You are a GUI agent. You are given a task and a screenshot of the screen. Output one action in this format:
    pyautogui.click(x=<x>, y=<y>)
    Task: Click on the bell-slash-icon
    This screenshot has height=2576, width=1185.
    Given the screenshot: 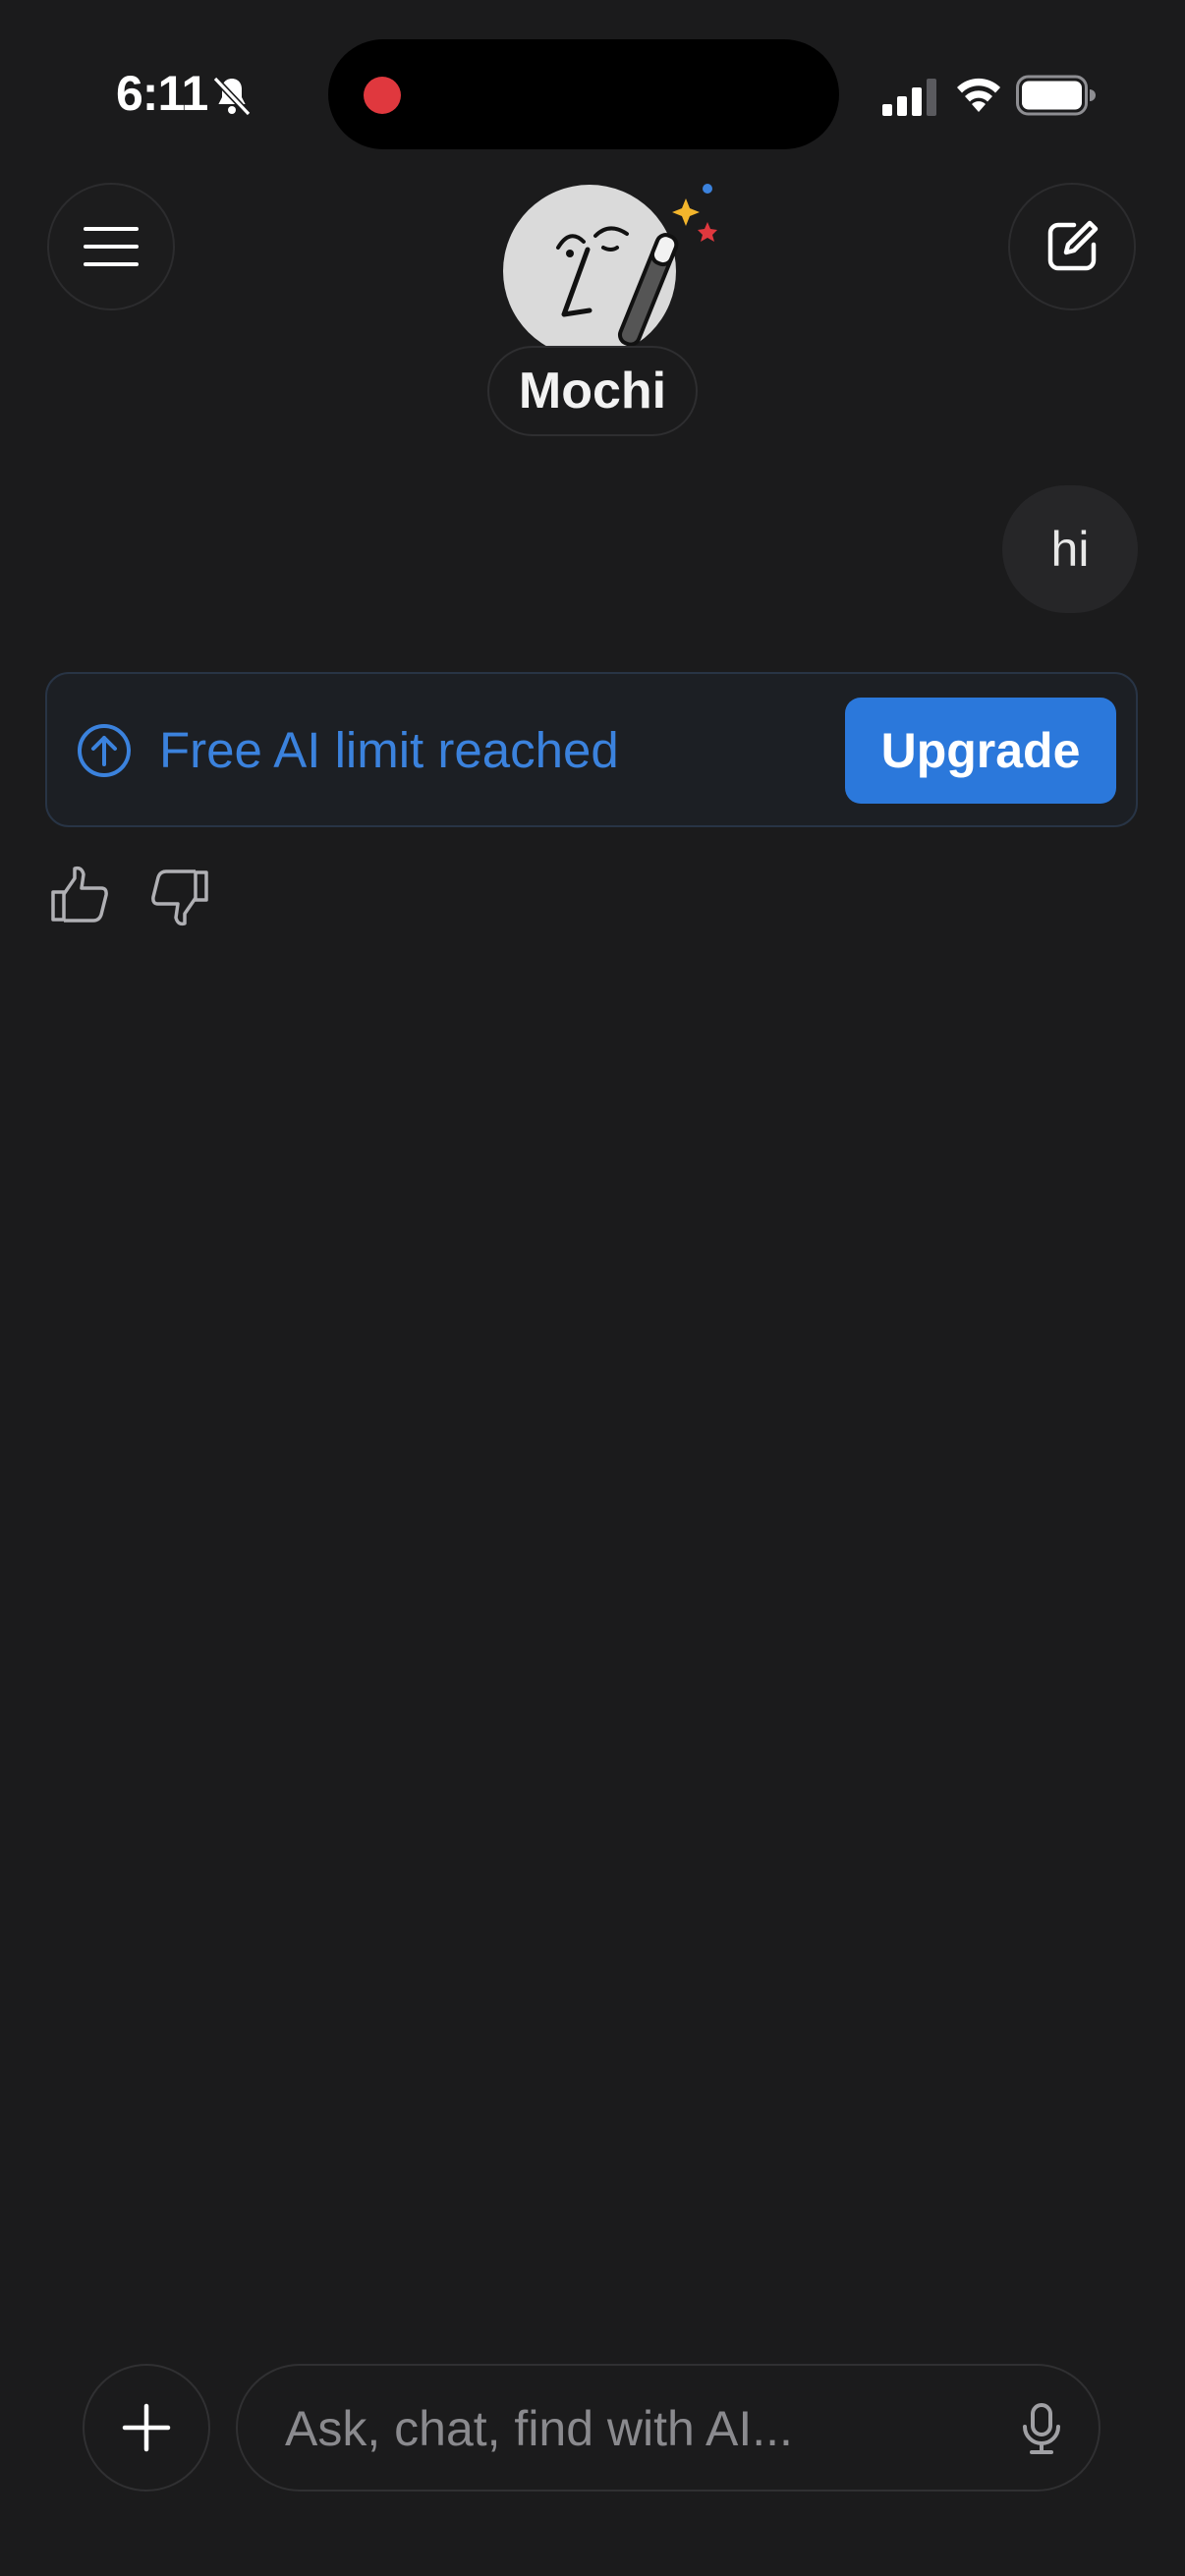 What is the action you would take?
    pyautogui.click(x=232, y=96)
    